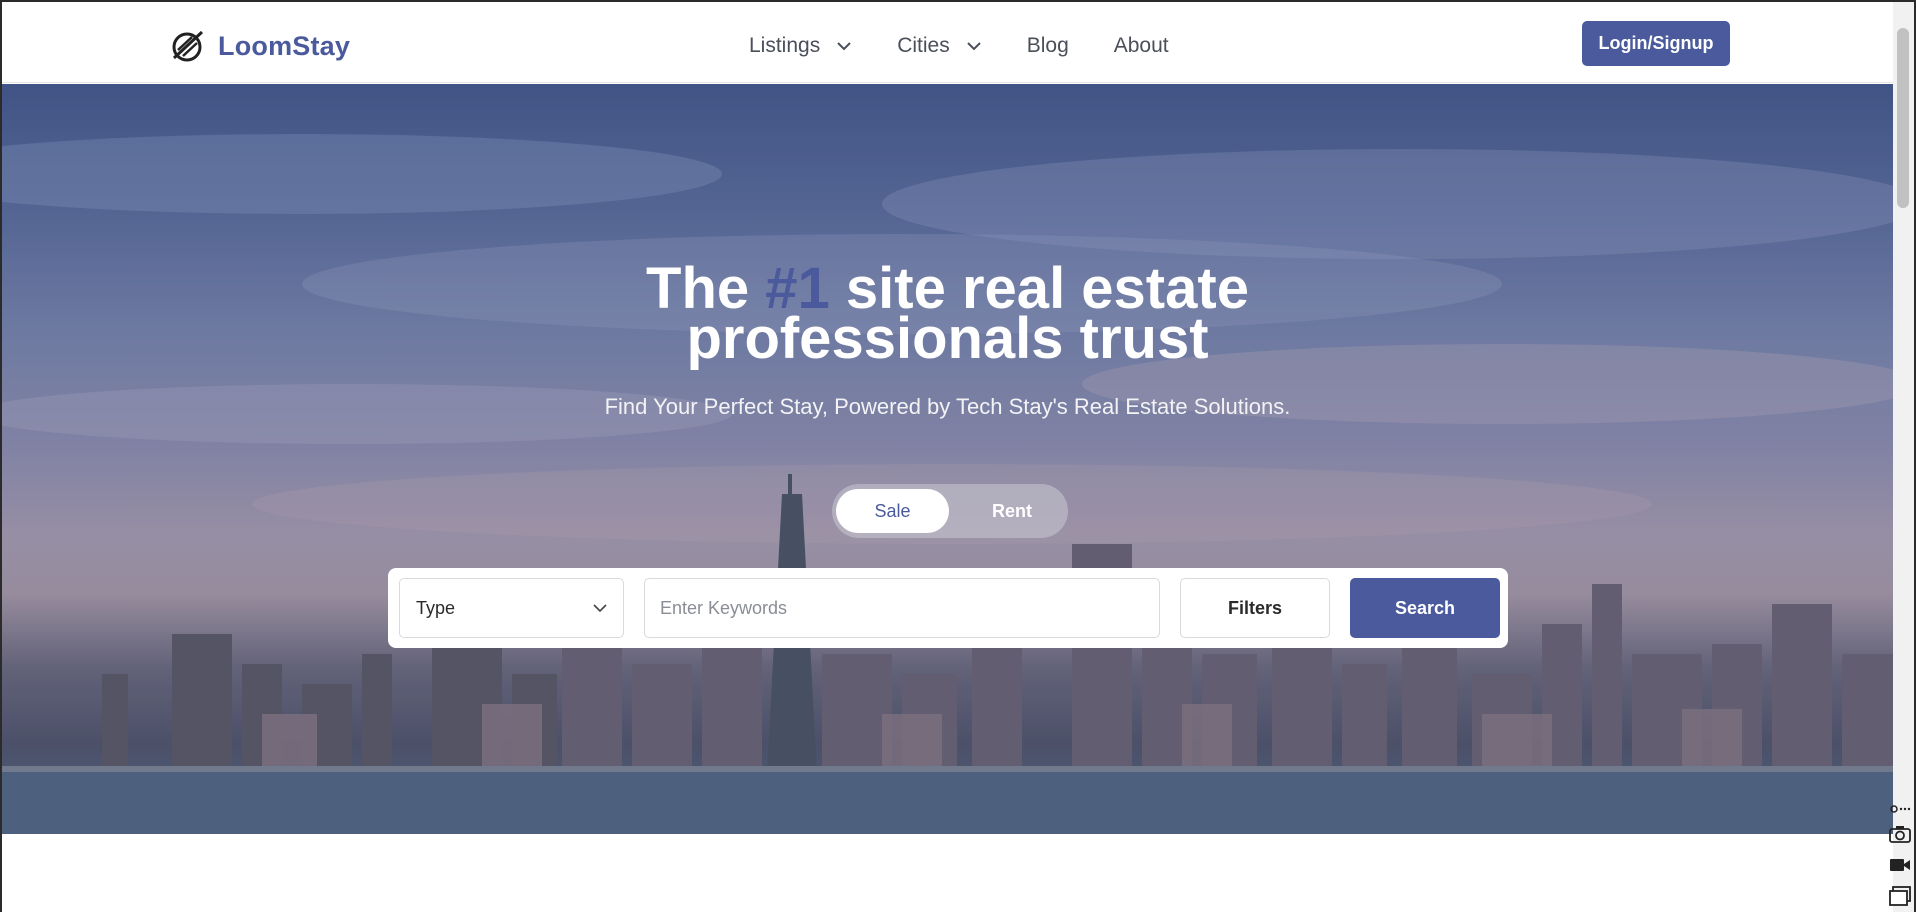 The width and height of the screenshot is (1916, 912). I want to click on brand-logo: LoomStay, so click(260, 46).